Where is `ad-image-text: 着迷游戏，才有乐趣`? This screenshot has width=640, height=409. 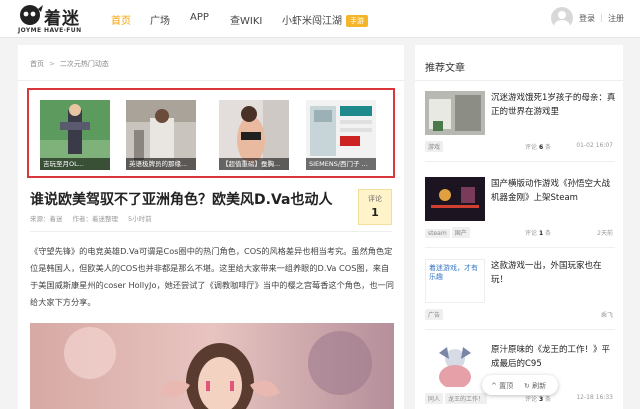 ad-image-text: 着迷游戏，才有乐趣 is located at coordinates (453, 272).